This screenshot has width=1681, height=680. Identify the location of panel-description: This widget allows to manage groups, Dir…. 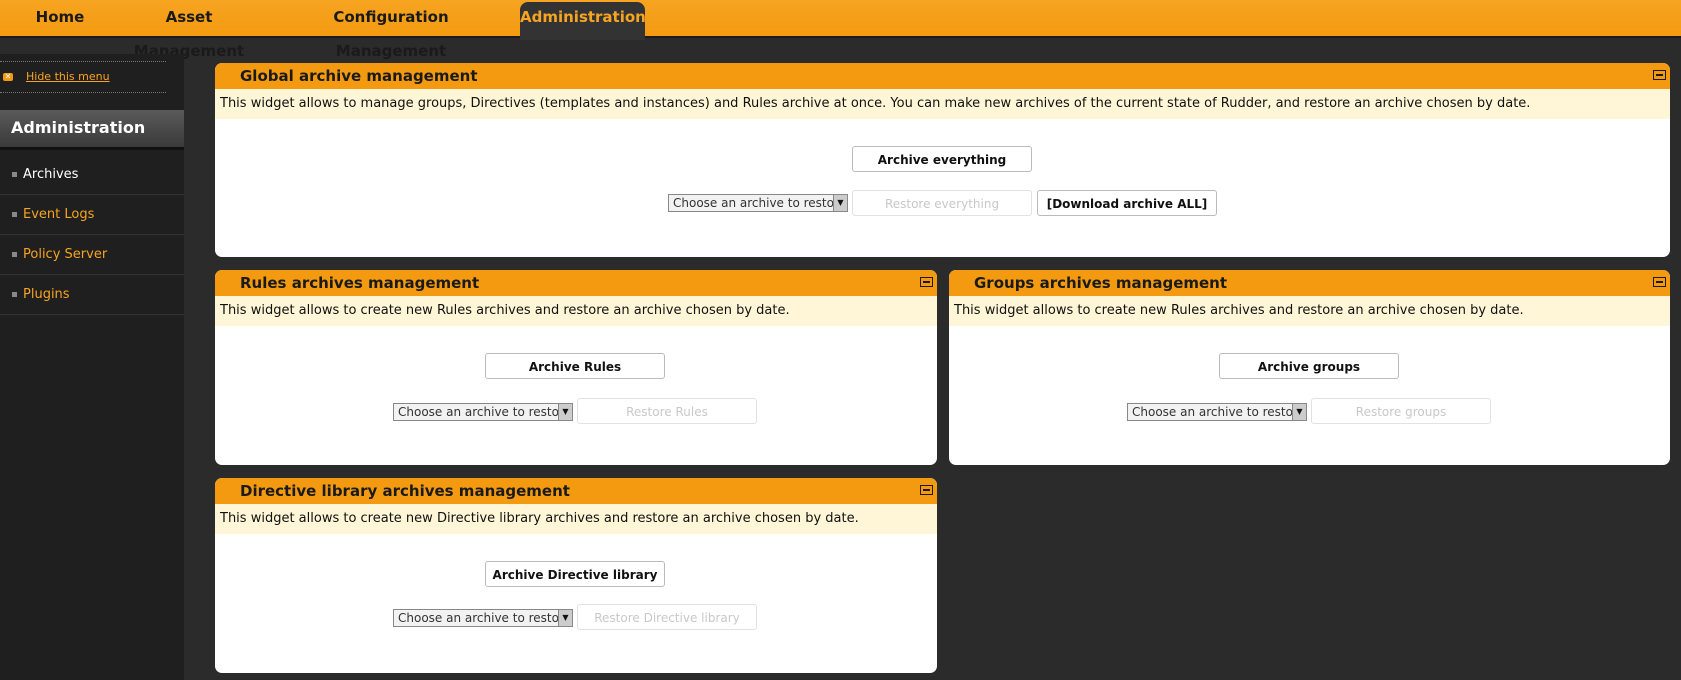
(942, 104).